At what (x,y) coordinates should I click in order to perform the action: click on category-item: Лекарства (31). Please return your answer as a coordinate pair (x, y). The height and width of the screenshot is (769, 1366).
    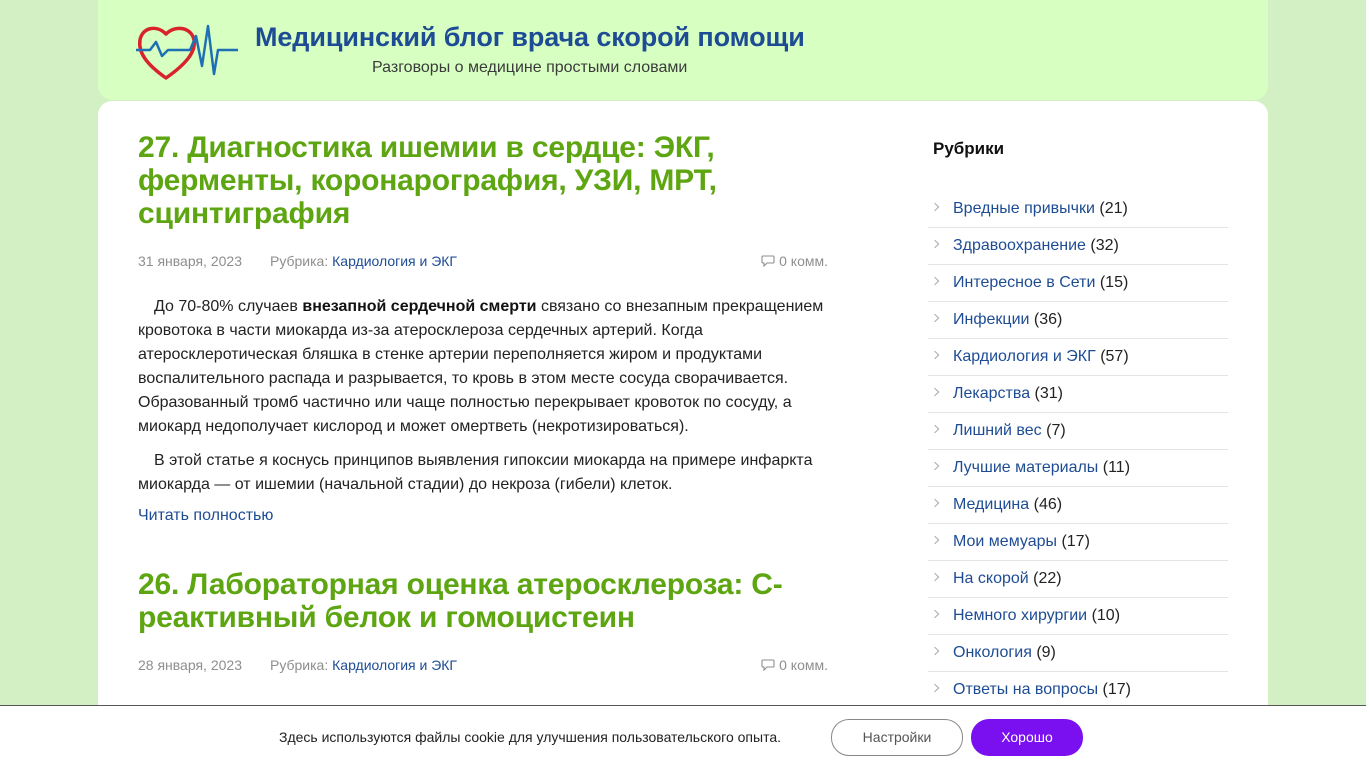
    Looking at the image, I should click on (1078, 394).